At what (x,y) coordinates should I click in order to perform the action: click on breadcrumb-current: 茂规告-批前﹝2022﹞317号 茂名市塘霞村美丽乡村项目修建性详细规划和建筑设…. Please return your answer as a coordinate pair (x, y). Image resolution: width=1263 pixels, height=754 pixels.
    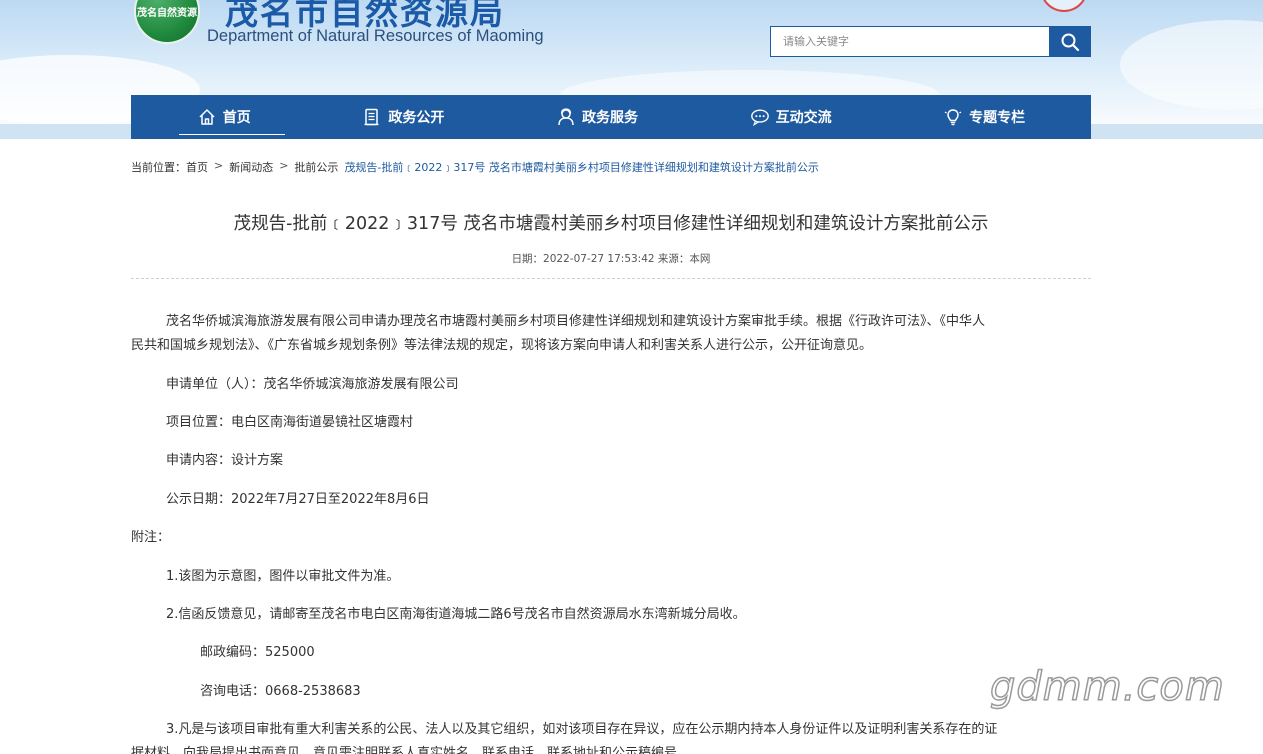
    Looking at the image, I should click on (581, 167).